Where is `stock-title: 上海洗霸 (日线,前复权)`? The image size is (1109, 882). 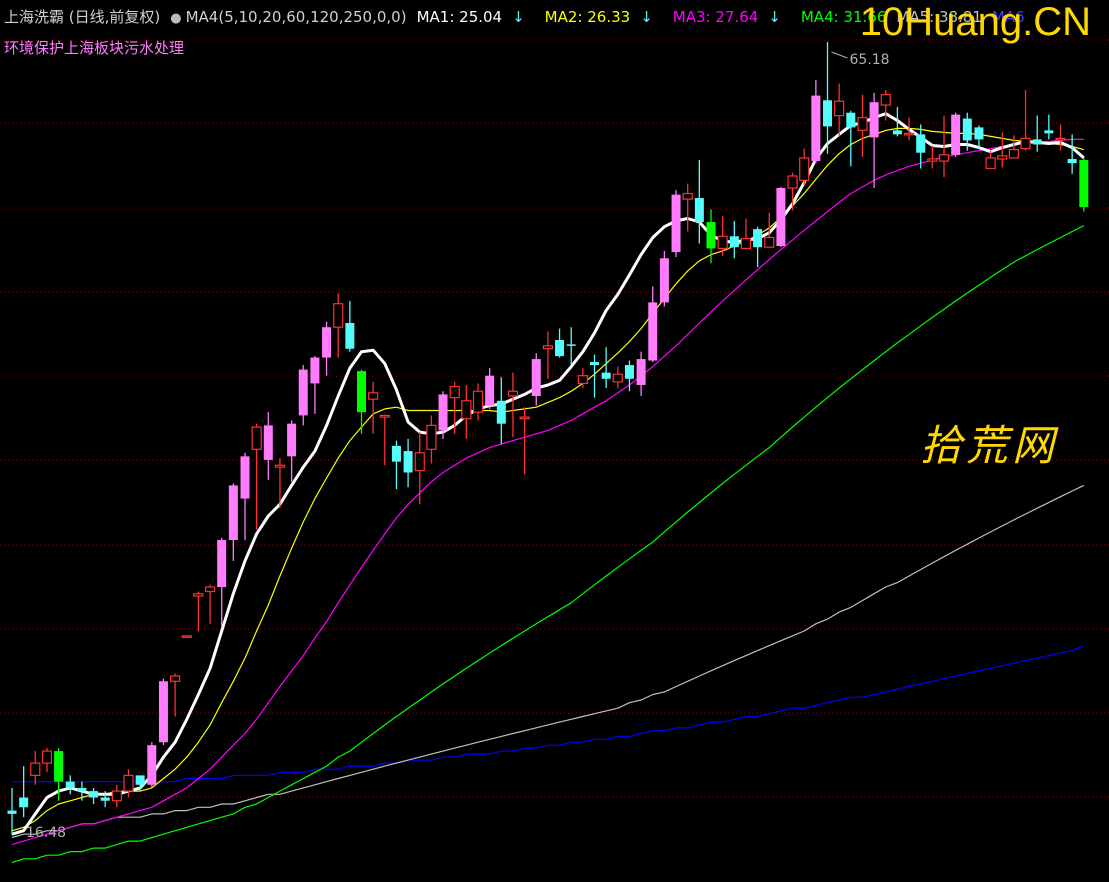
stock-title: 上海洗霸 (日线,前复权) is located at coordinates (82, 17).